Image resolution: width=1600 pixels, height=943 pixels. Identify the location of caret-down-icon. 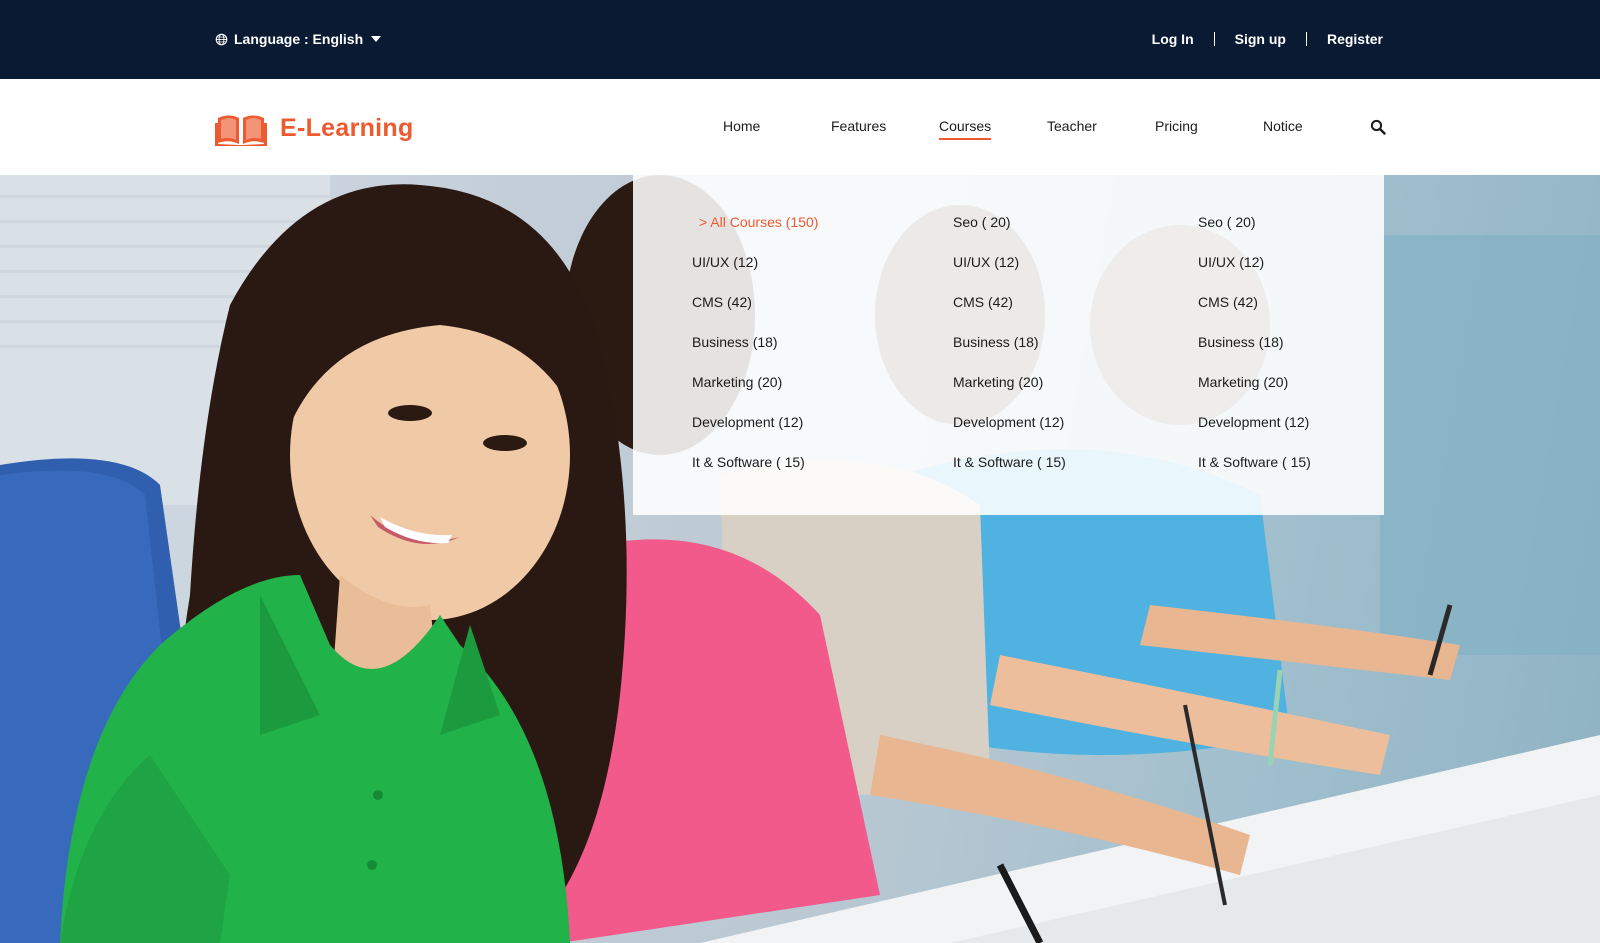
(376, 39).